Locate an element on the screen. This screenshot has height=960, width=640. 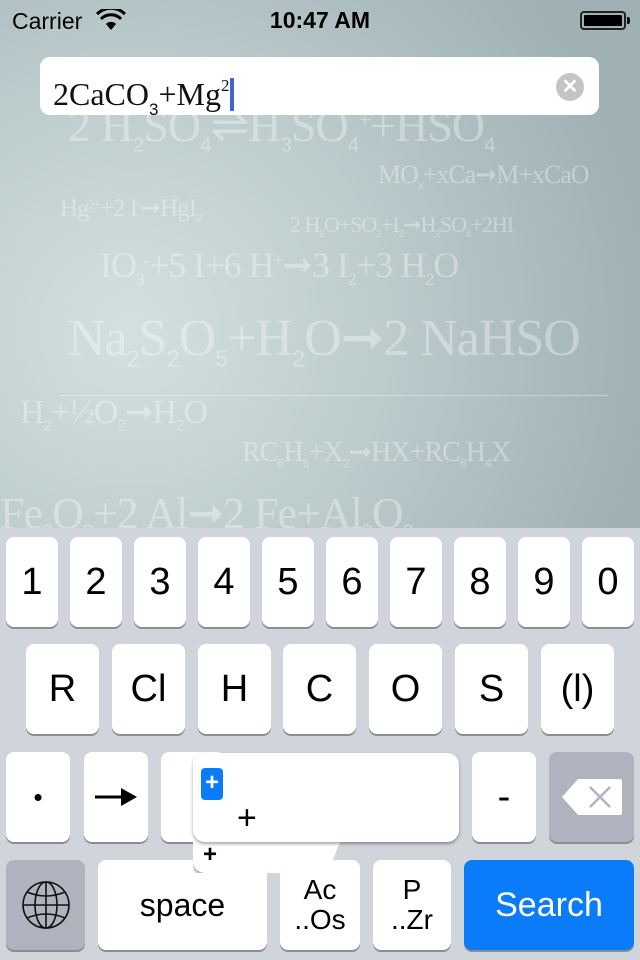
plus-variants-popup: + + + is located at coordinates (326, 813).